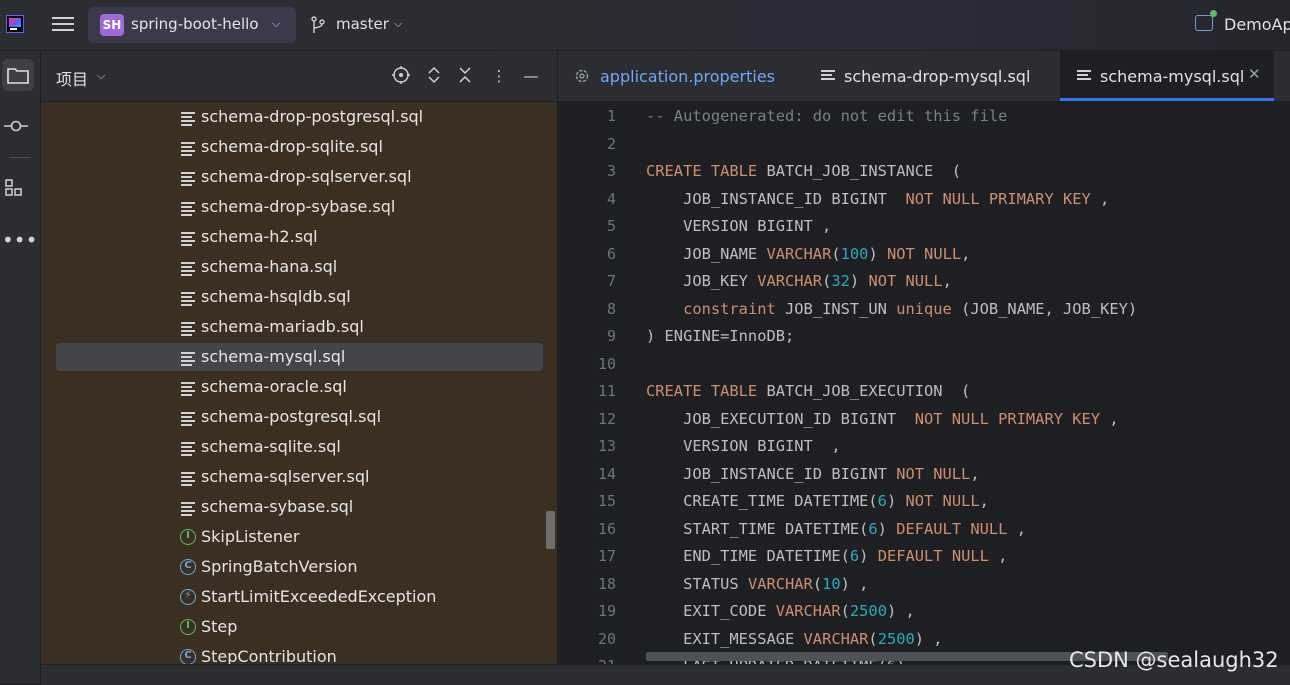  I want to click on tree-item-label: Step, so click(219, 626).